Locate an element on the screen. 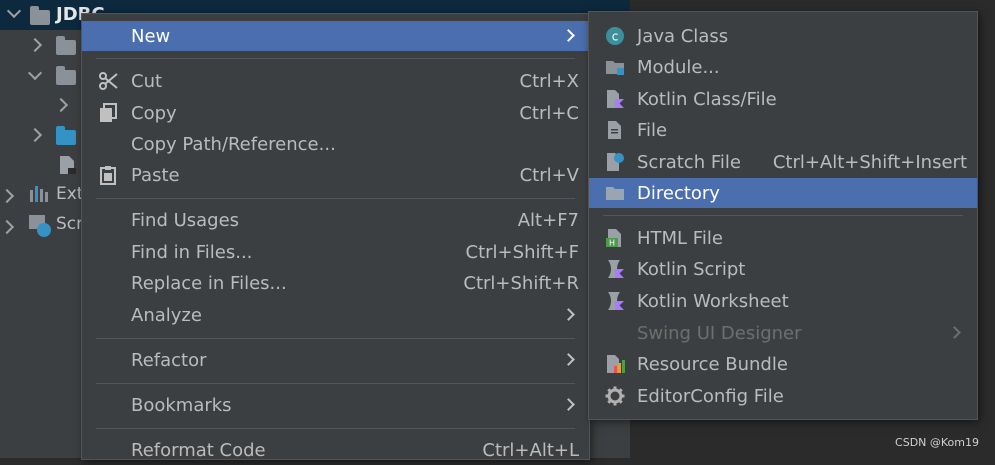  shortcut-label: Ctrl+X is located at coordinates (549, 81).